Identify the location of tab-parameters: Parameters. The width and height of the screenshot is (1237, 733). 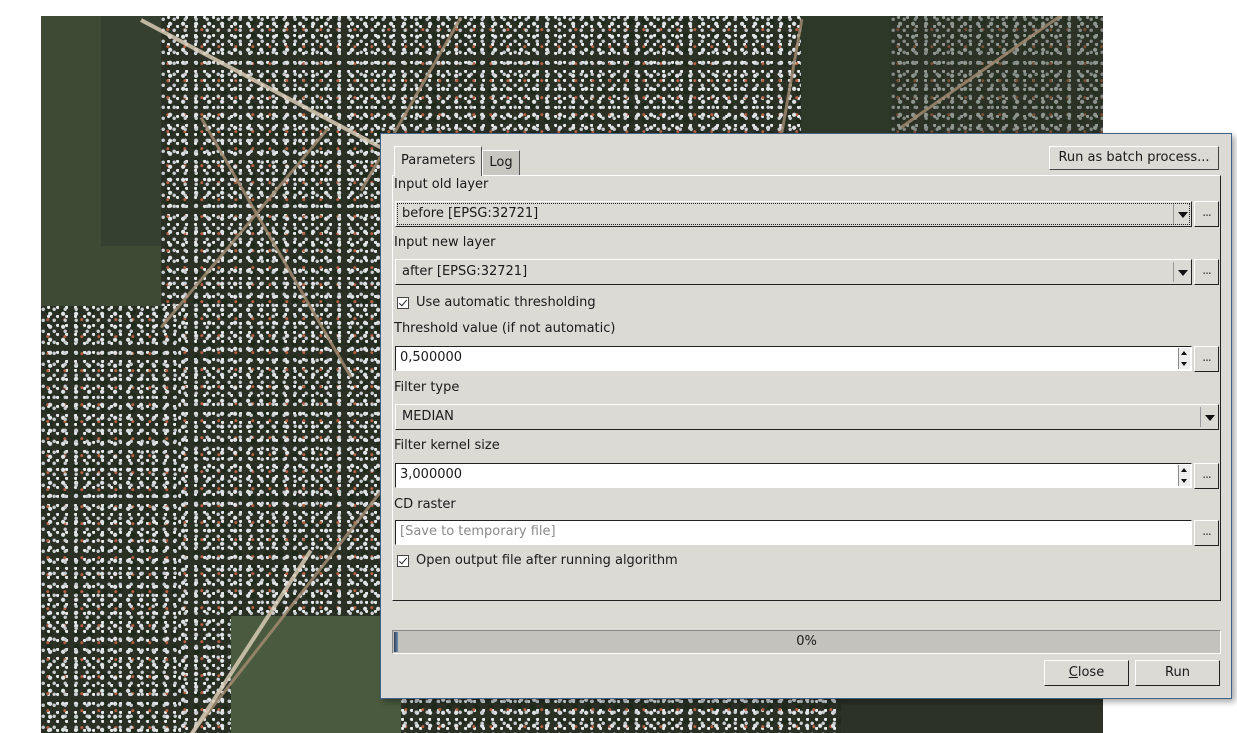
(438, 161).